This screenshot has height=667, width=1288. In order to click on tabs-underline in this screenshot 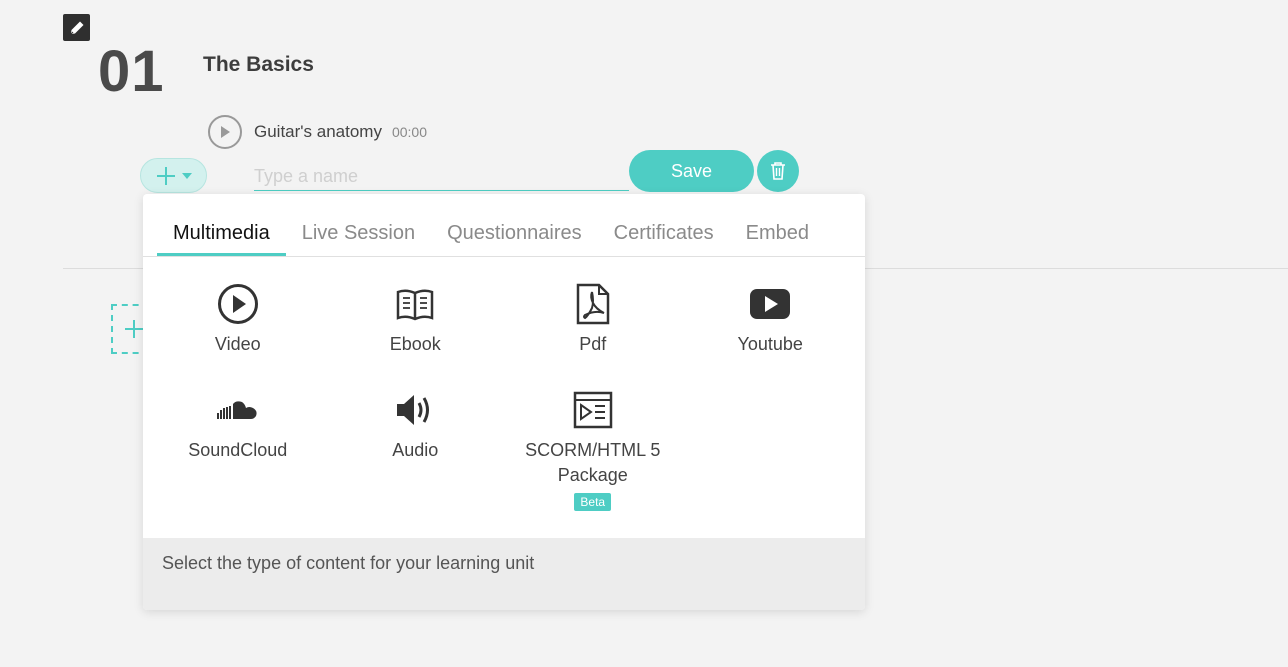, I will do `click(504, 256)`.